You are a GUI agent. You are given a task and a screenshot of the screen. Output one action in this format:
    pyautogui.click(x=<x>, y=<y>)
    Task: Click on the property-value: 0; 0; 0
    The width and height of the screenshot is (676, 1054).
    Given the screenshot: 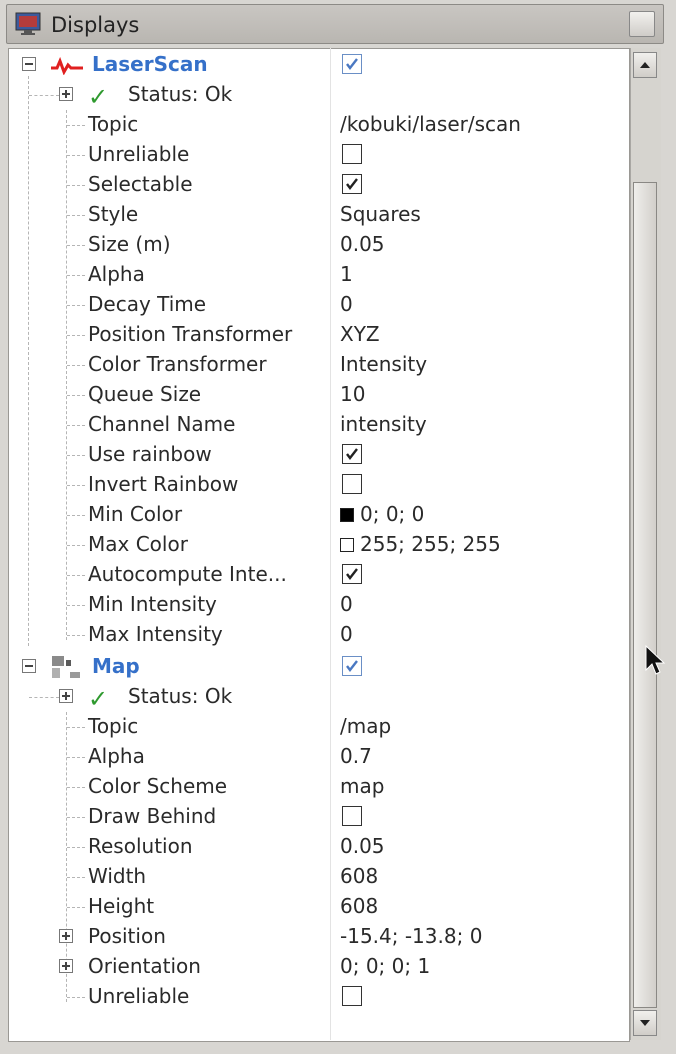 What is the action you would take?
    pyautogui.click(x=392, y=514)
    